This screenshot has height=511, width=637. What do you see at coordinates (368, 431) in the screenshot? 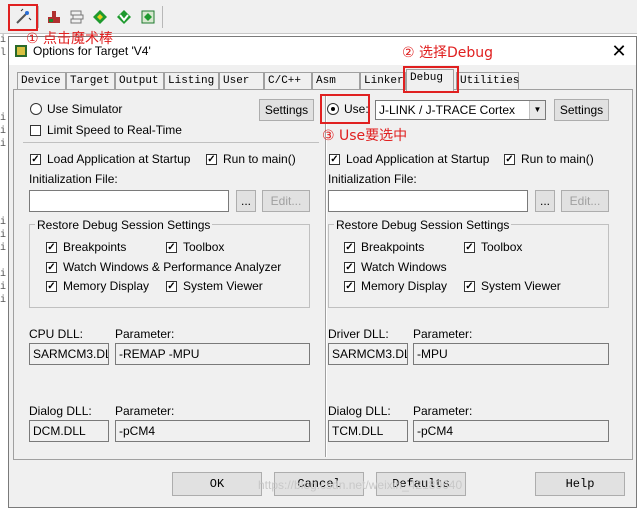
I see `dialog-dll-field-right: TCM.DLL` at bounding box center [368, 431].